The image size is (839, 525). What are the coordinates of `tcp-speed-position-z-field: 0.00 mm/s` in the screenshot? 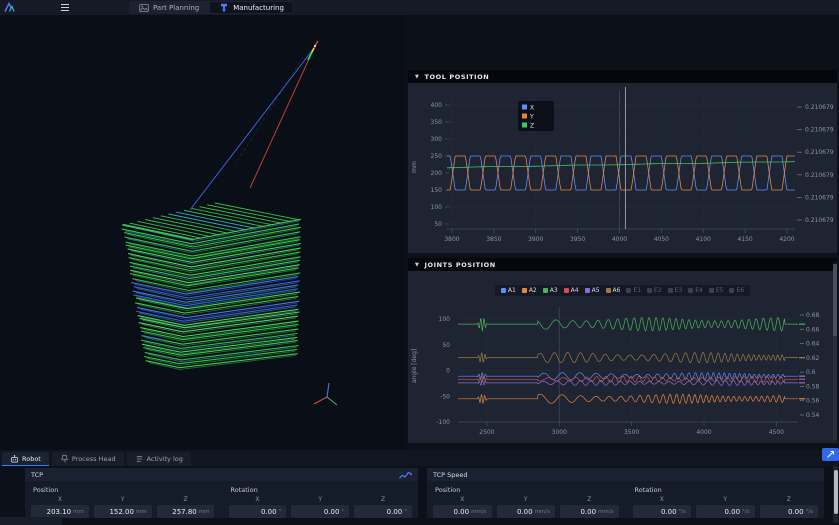 It's located at (589, 511).